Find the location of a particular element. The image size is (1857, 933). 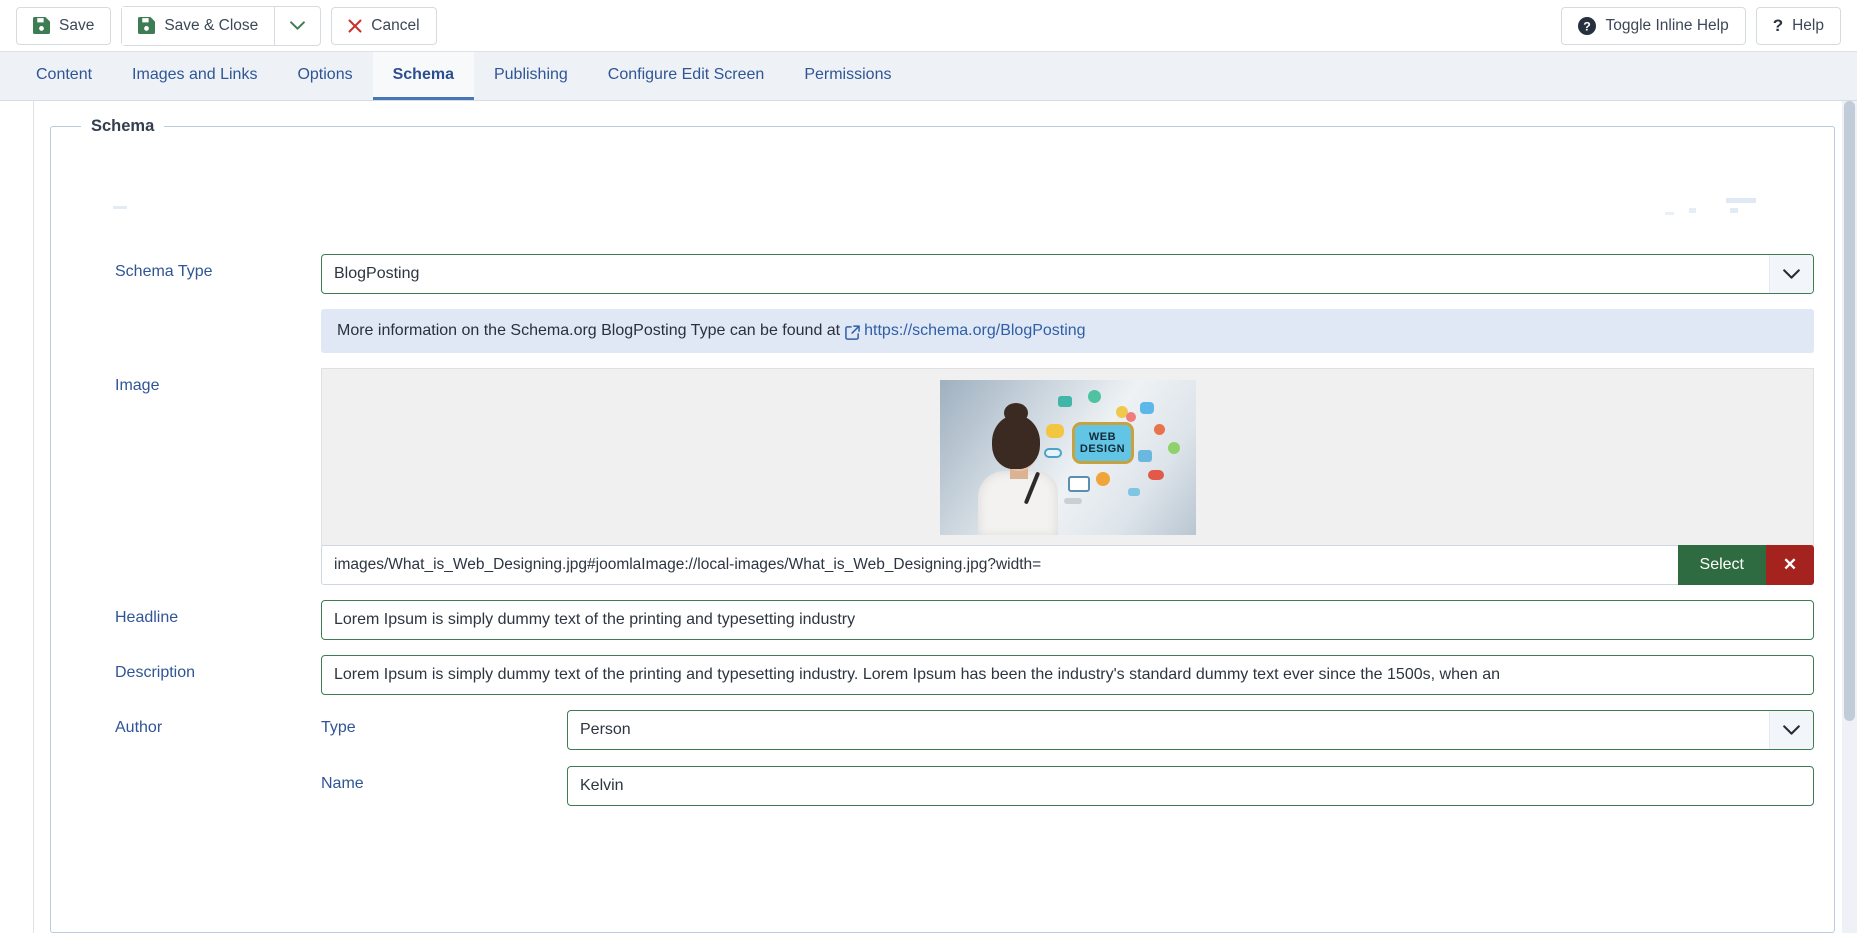

author-name-input is located at coordinates (1190, 786).